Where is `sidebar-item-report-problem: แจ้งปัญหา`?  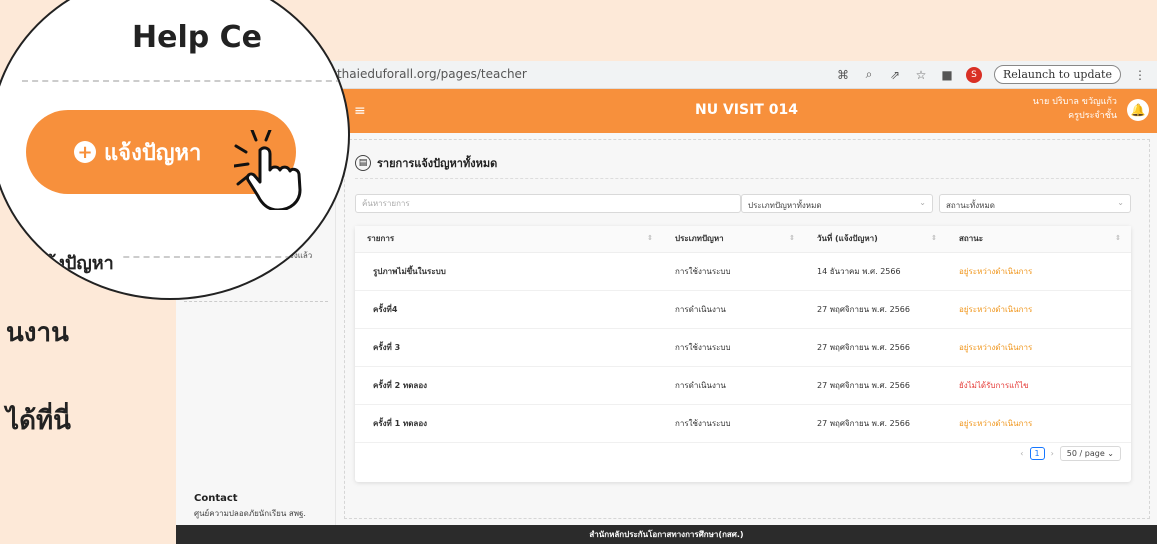 sidebar-item-report-problem: แจ้งปัญหา is located at coordinates (77, 262).